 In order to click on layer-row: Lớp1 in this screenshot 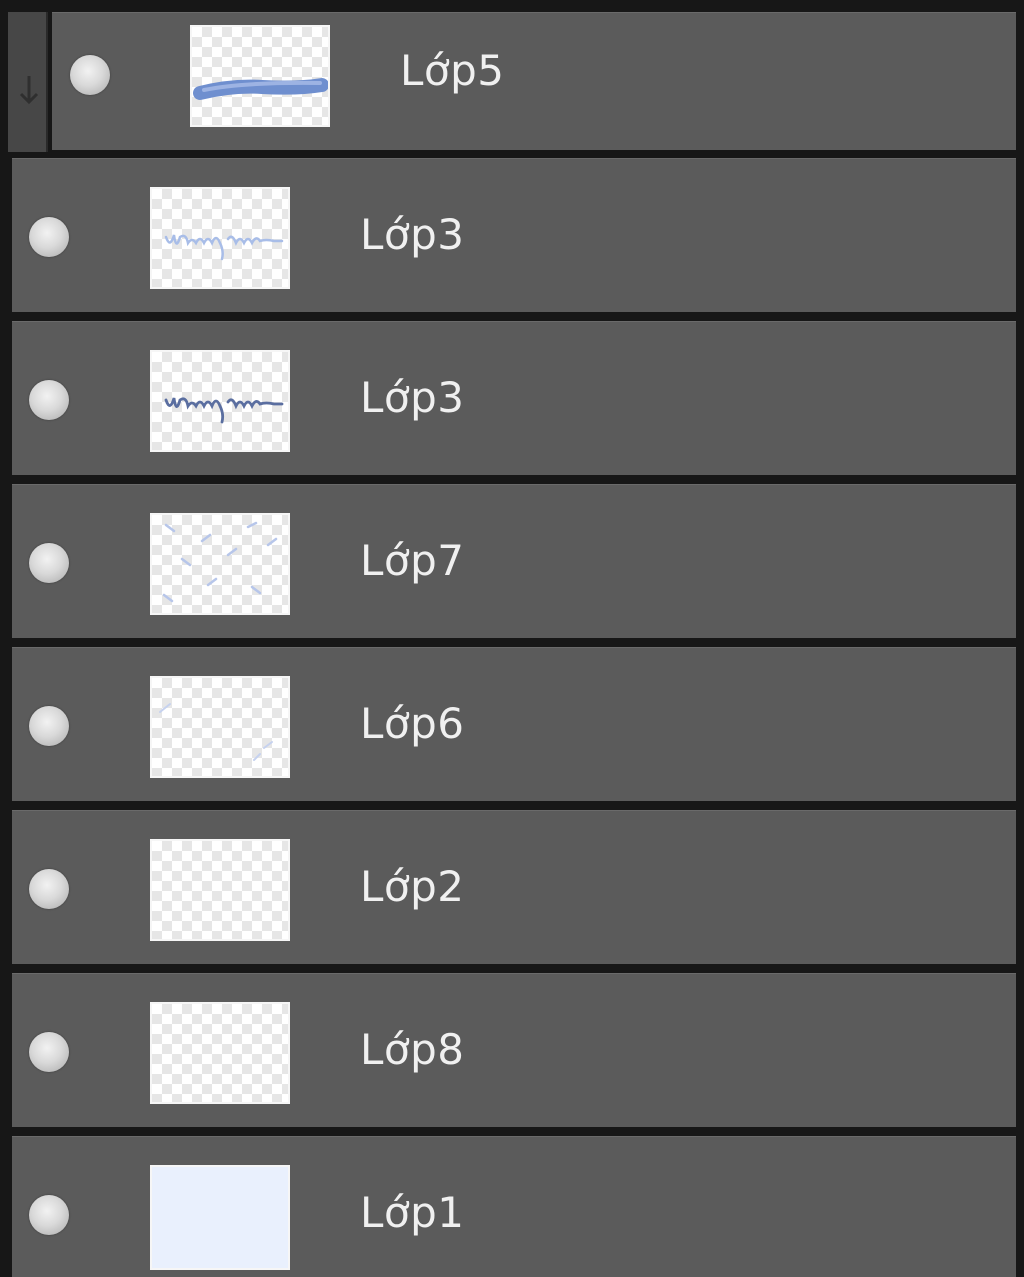, I will do `click(514, 1206)`.